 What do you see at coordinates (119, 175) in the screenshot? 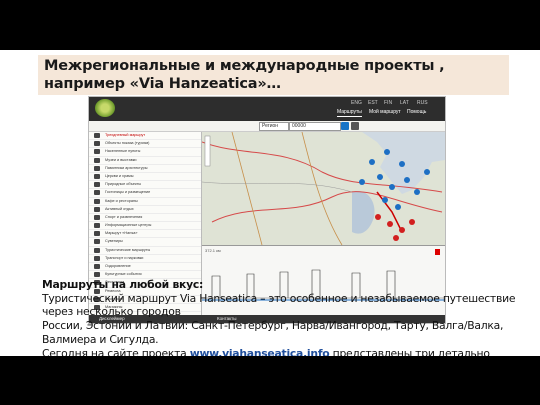
I see `panel-item-label: Церкви и храмы` at bounding box center [119, 175].